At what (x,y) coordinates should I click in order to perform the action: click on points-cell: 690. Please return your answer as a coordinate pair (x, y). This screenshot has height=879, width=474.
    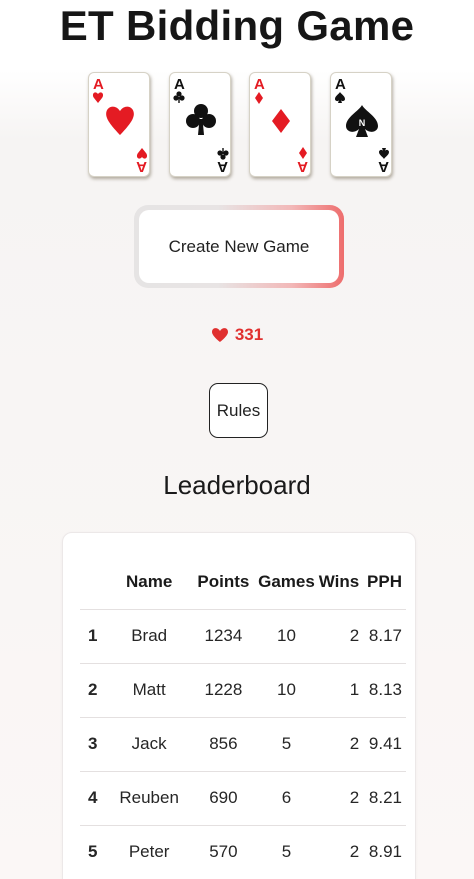
    Looking at the image, I should click on (223, 797).